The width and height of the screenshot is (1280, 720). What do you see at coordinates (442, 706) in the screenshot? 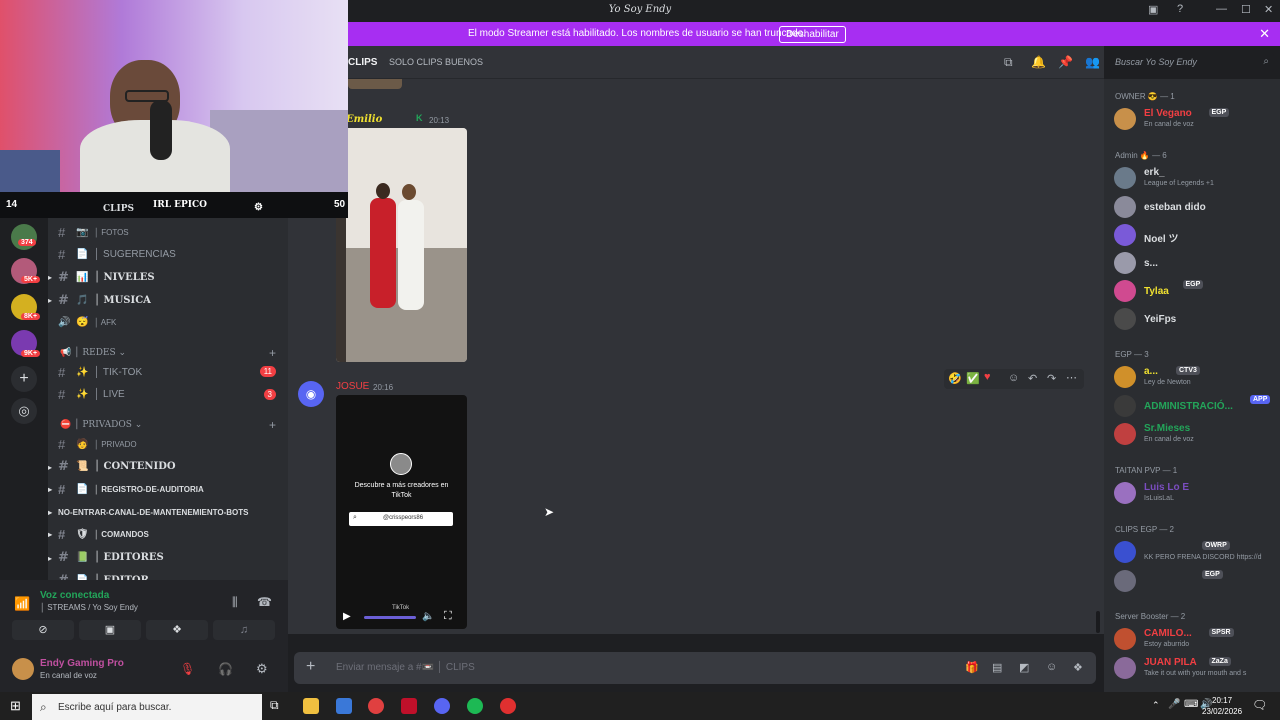
I see `discord-taskbar-icon` at bounding box center [442, 706].